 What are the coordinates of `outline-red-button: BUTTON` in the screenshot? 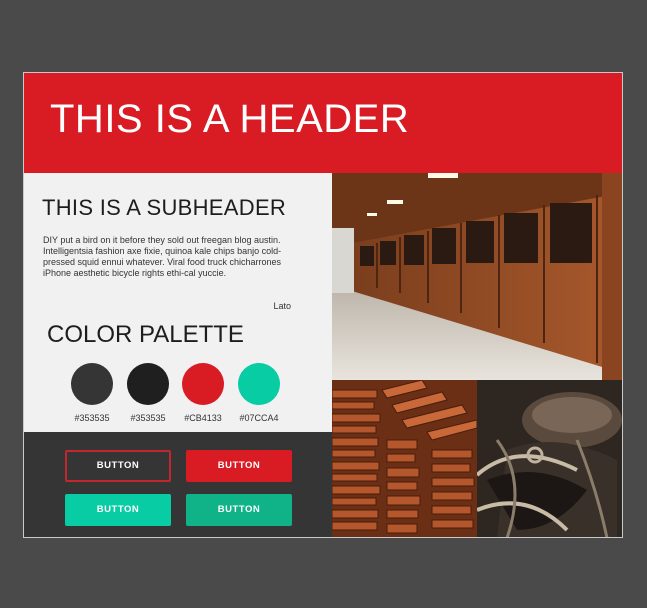 It's located at (118, 466).